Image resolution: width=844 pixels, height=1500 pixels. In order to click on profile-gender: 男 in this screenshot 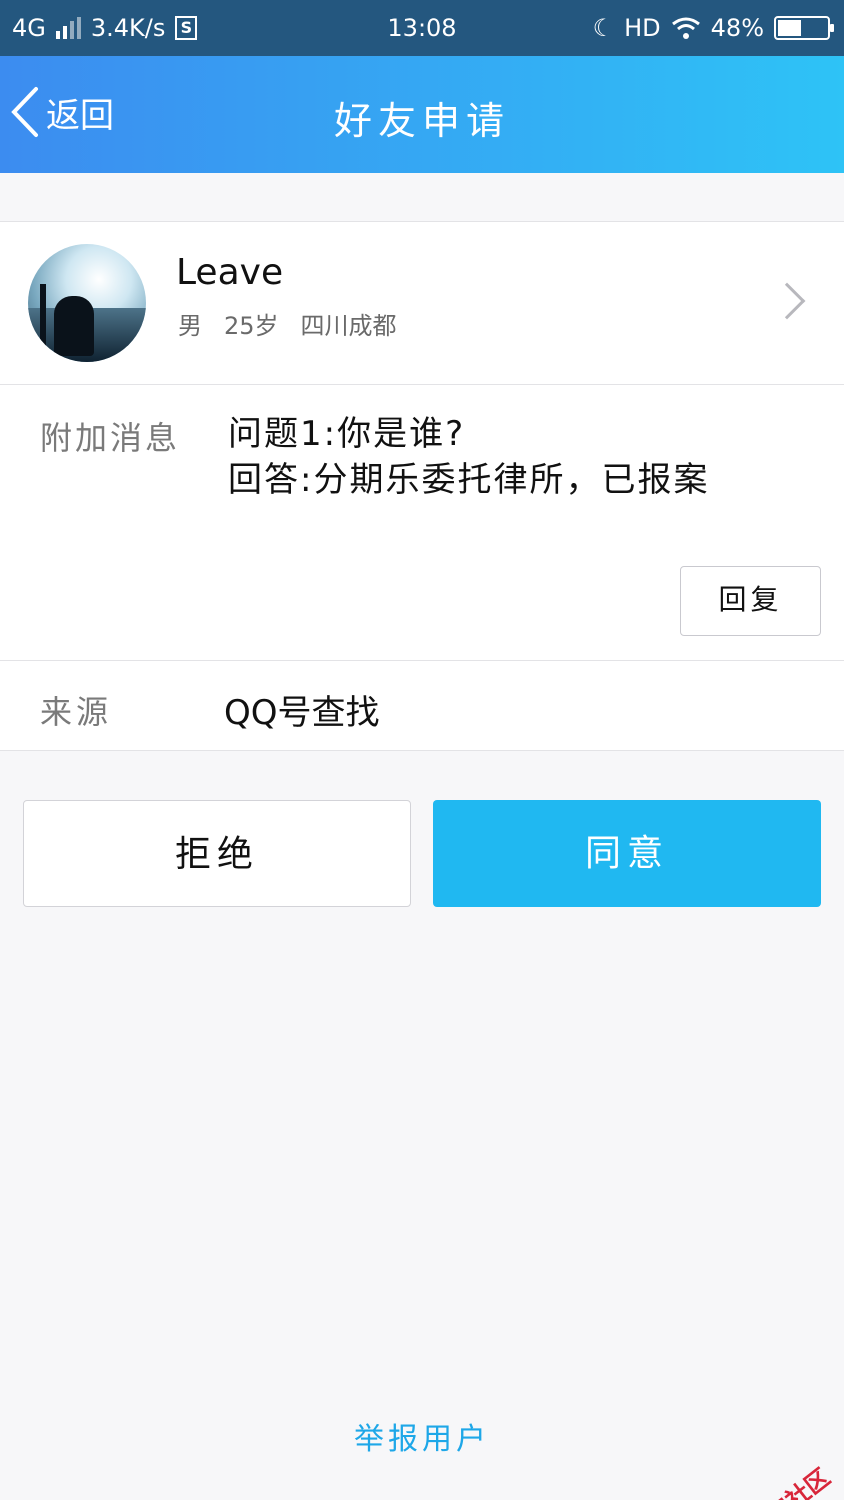, I will do `click(190, 326)`.